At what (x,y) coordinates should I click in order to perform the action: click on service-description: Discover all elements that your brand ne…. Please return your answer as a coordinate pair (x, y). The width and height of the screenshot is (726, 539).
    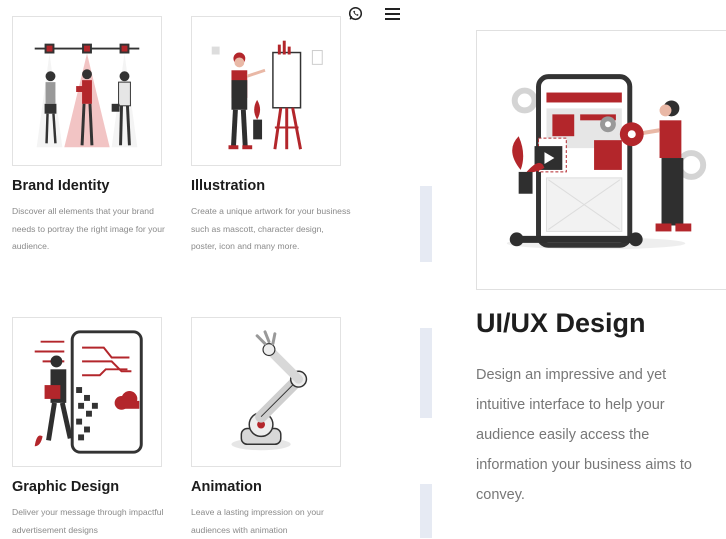
    Looking at the image, I should click on (88, 228).